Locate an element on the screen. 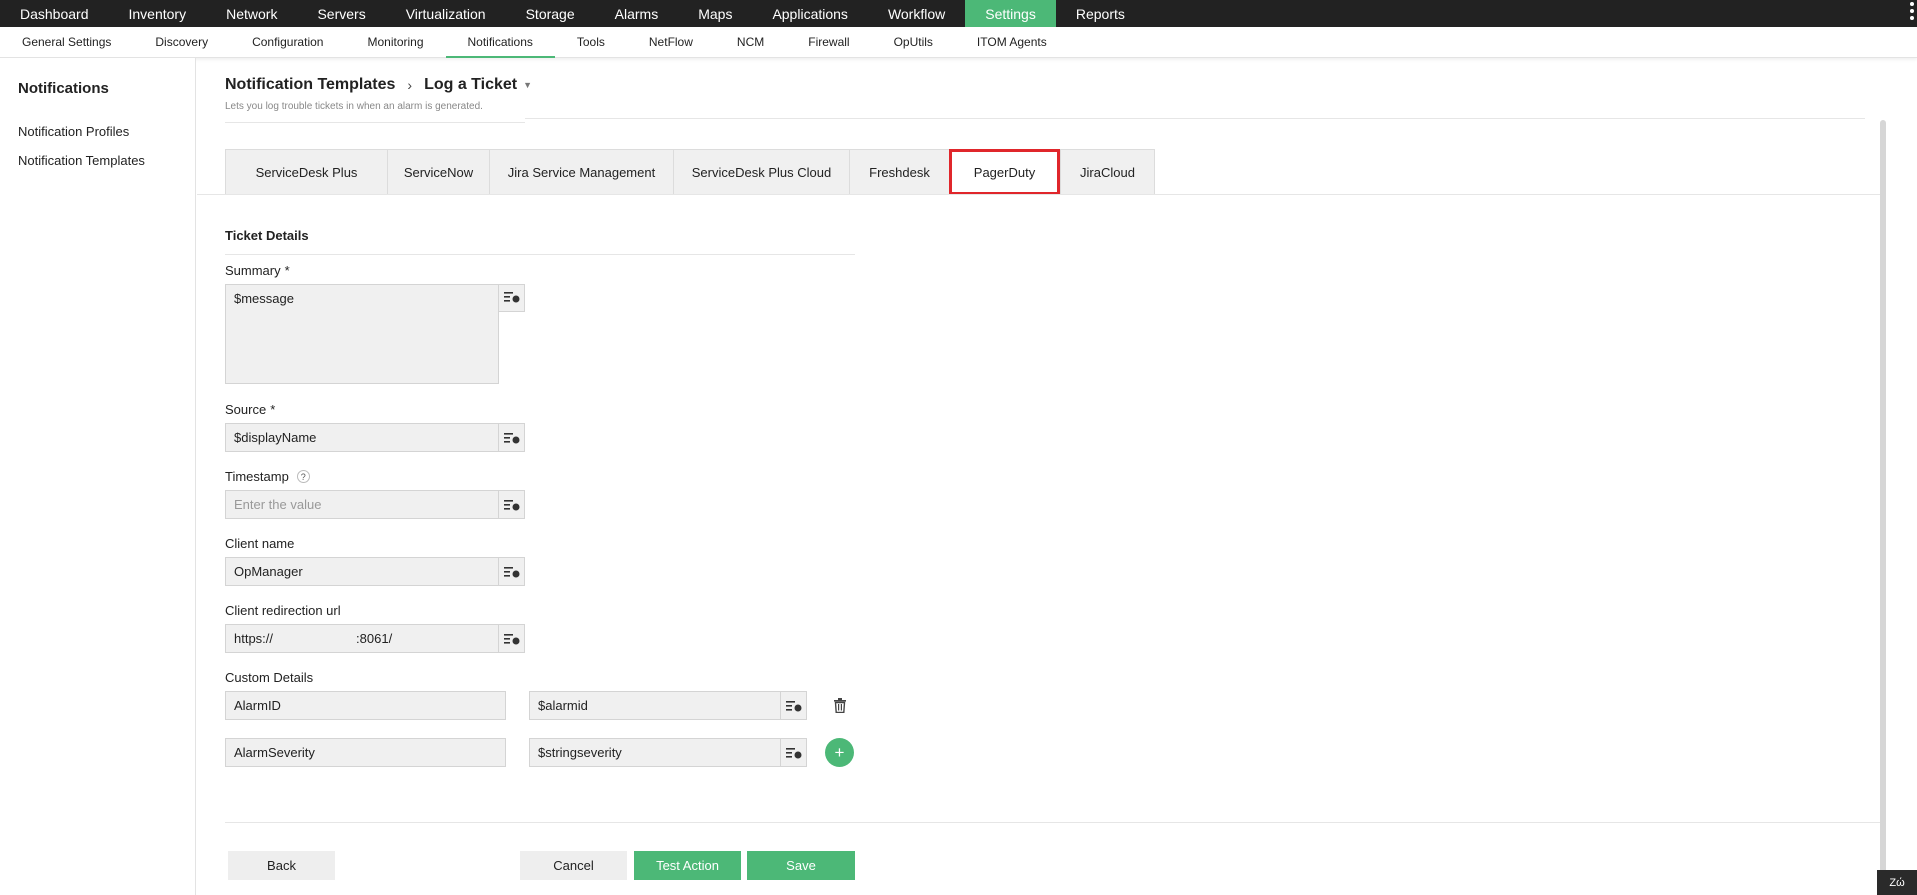 The image size is (1917, 895). source-input: $displayName is located at coordinates (362, 437).